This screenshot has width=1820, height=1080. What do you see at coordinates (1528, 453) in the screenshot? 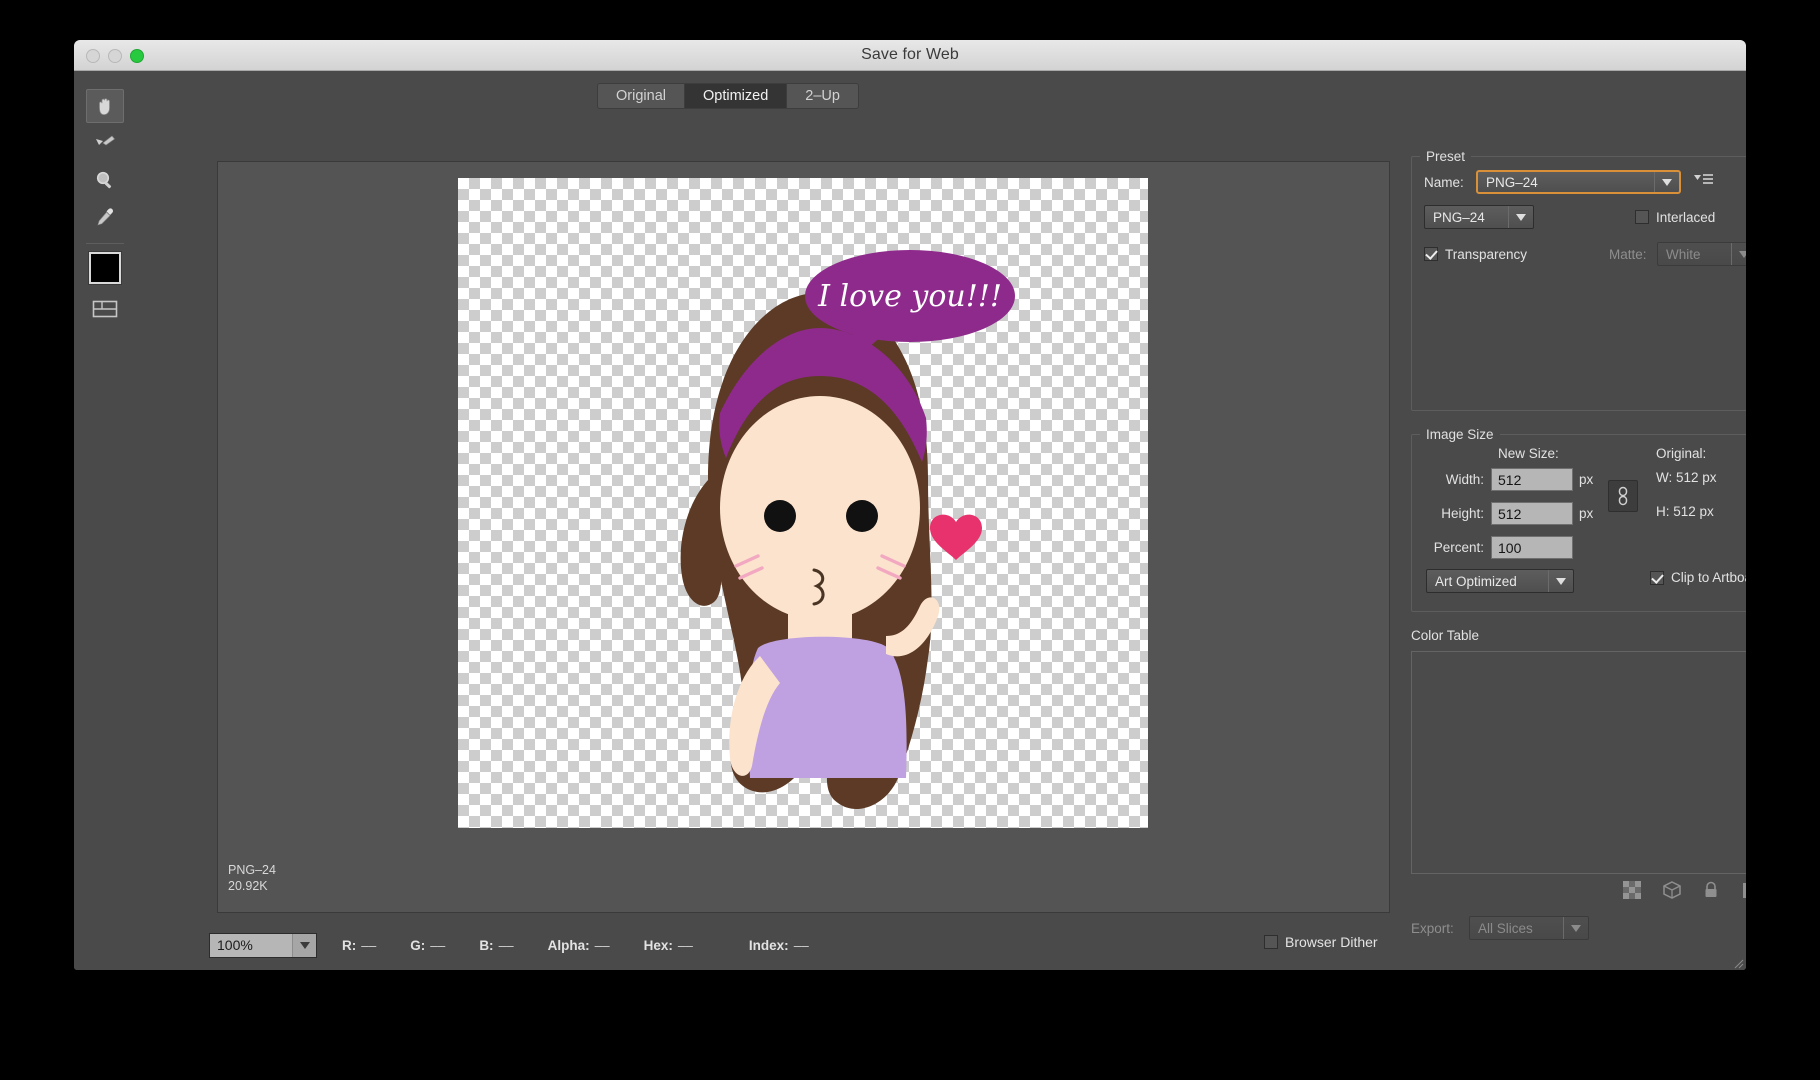
I see `new-size-label: New Size:` at bounding box center [1528, 453].